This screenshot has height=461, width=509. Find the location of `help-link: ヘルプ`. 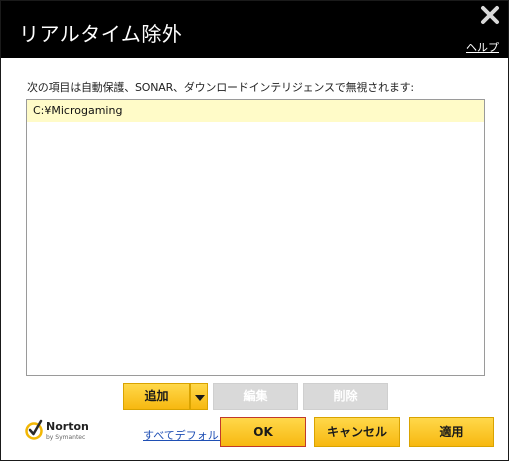

help-link: ヘルプ is located at coordinates (482, 47).